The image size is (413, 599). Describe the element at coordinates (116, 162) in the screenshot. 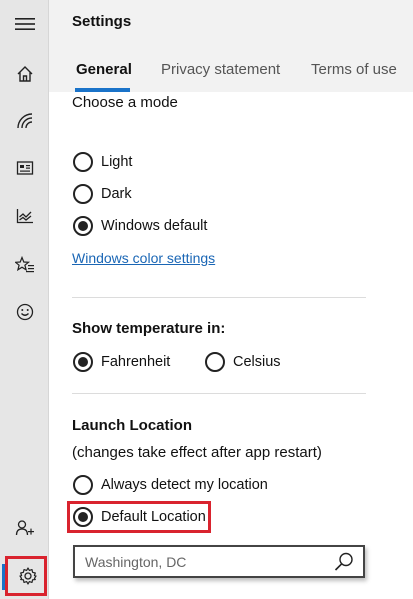

I see `mode-light-label: Light` at that location.